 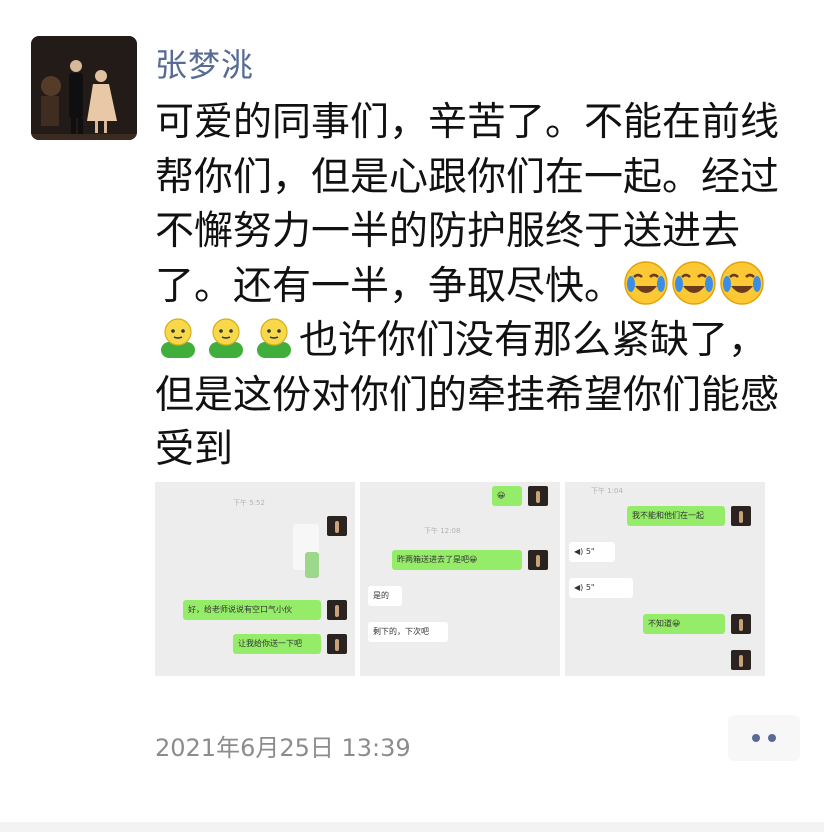 What do you see at coordinates (764, 738) in the screenshot?
I see `more-dots-icon` at bounding box center [764, 738].